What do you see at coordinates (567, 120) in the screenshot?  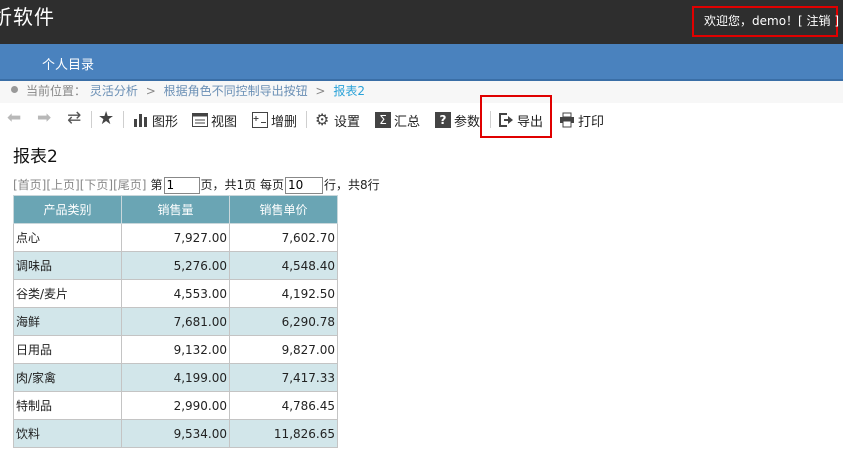 I see `printer-icon` at bounding box center [567, 120].